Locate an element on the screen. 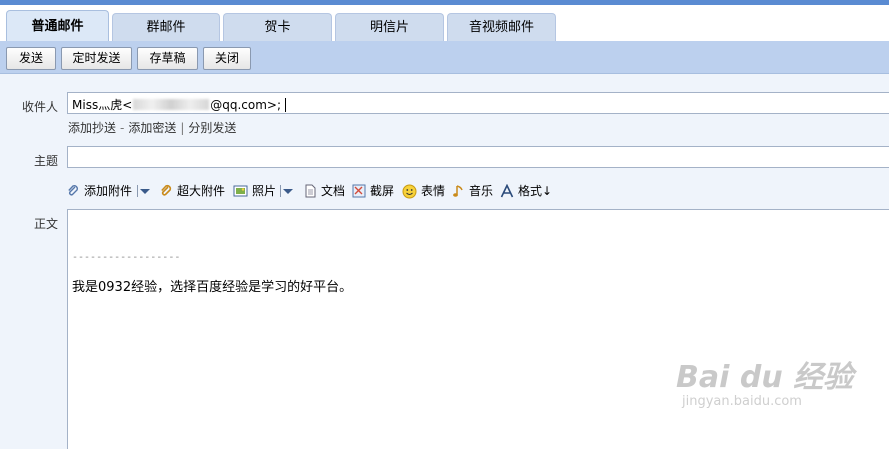 This screenshot has width=889, height=449. music-button: 音乐 is located at coordinates (474, 191).